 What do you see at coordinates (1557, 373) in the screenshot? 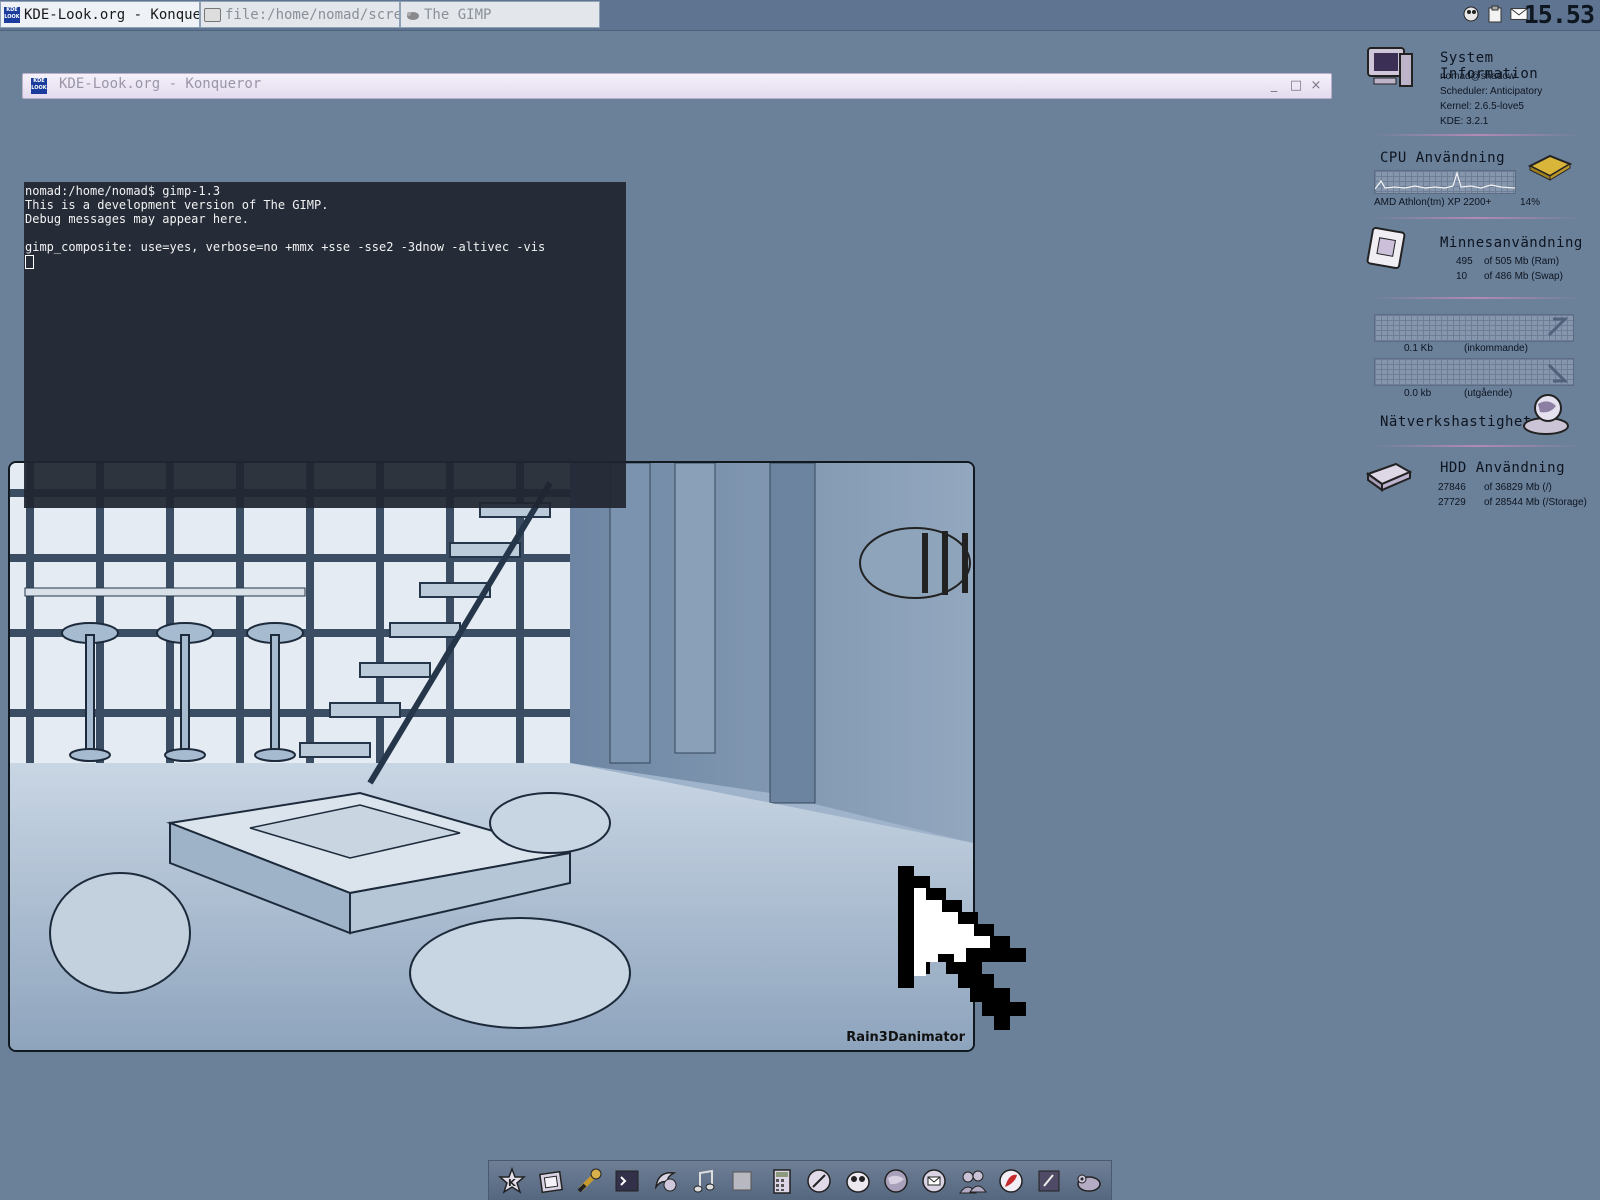
I see `arrow-down-right-icon` at bounding box center [1557, 373].